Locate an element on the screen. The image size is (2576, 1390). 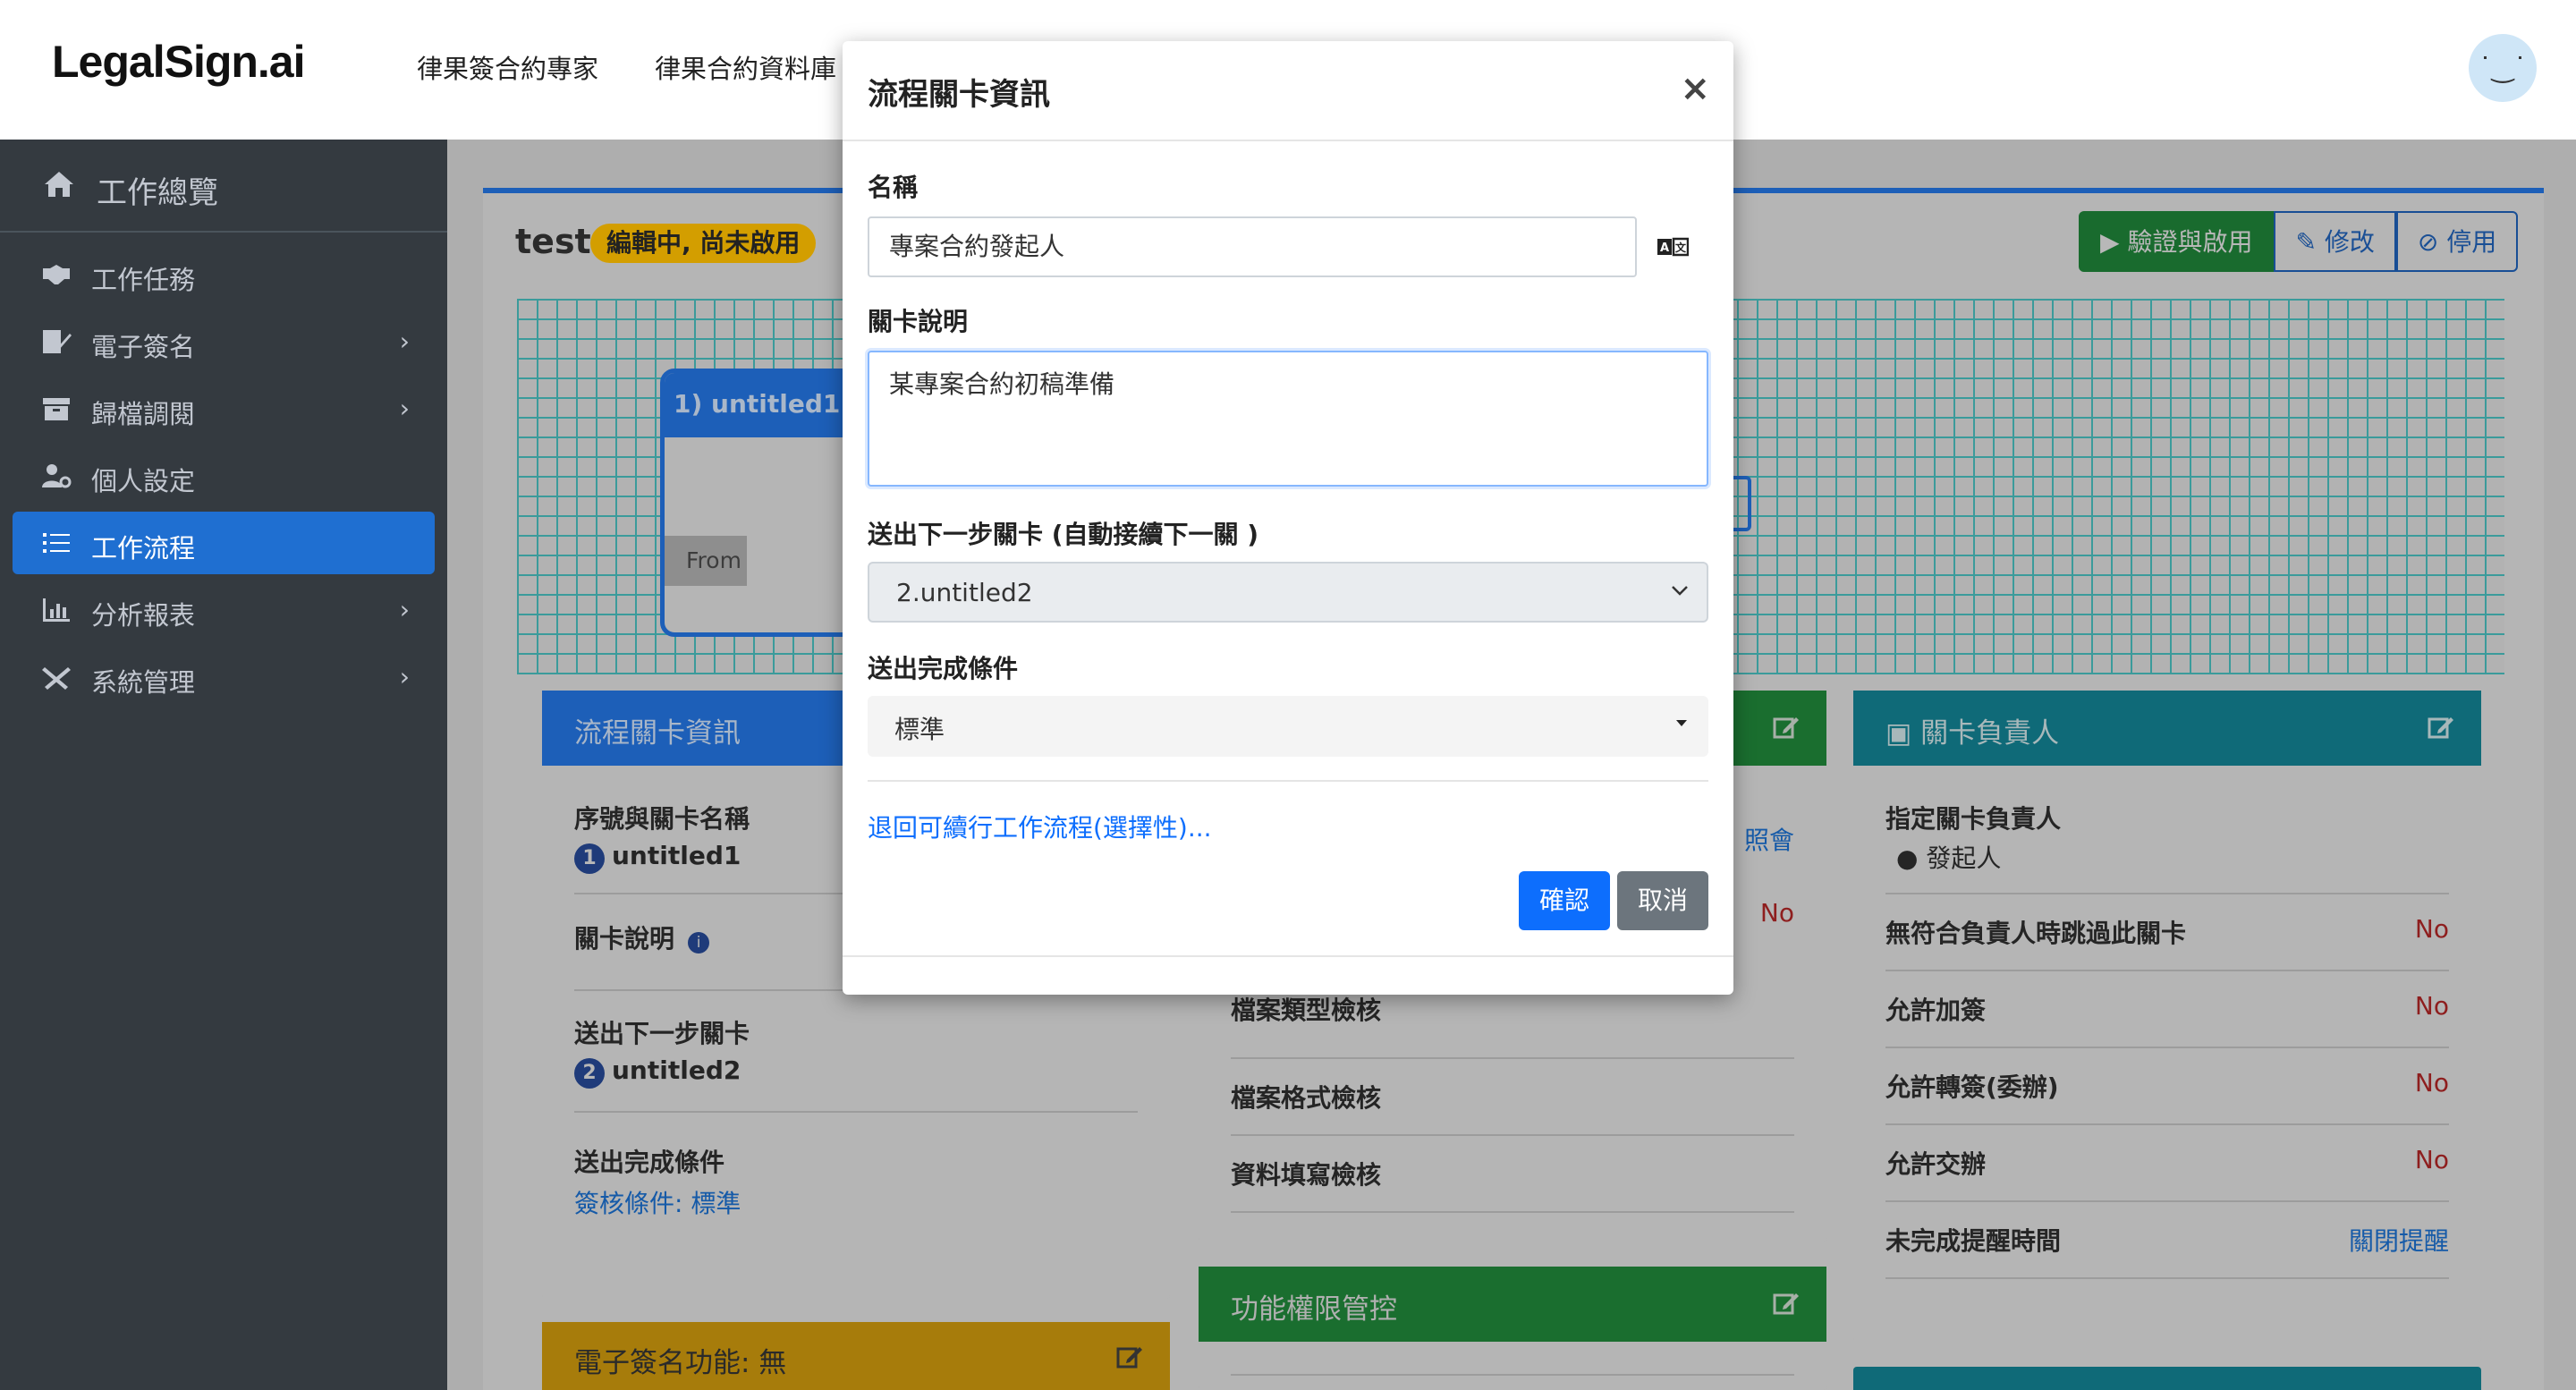
permissions-panel: 功能權限管控 is located at coordinates (1512, 1328).